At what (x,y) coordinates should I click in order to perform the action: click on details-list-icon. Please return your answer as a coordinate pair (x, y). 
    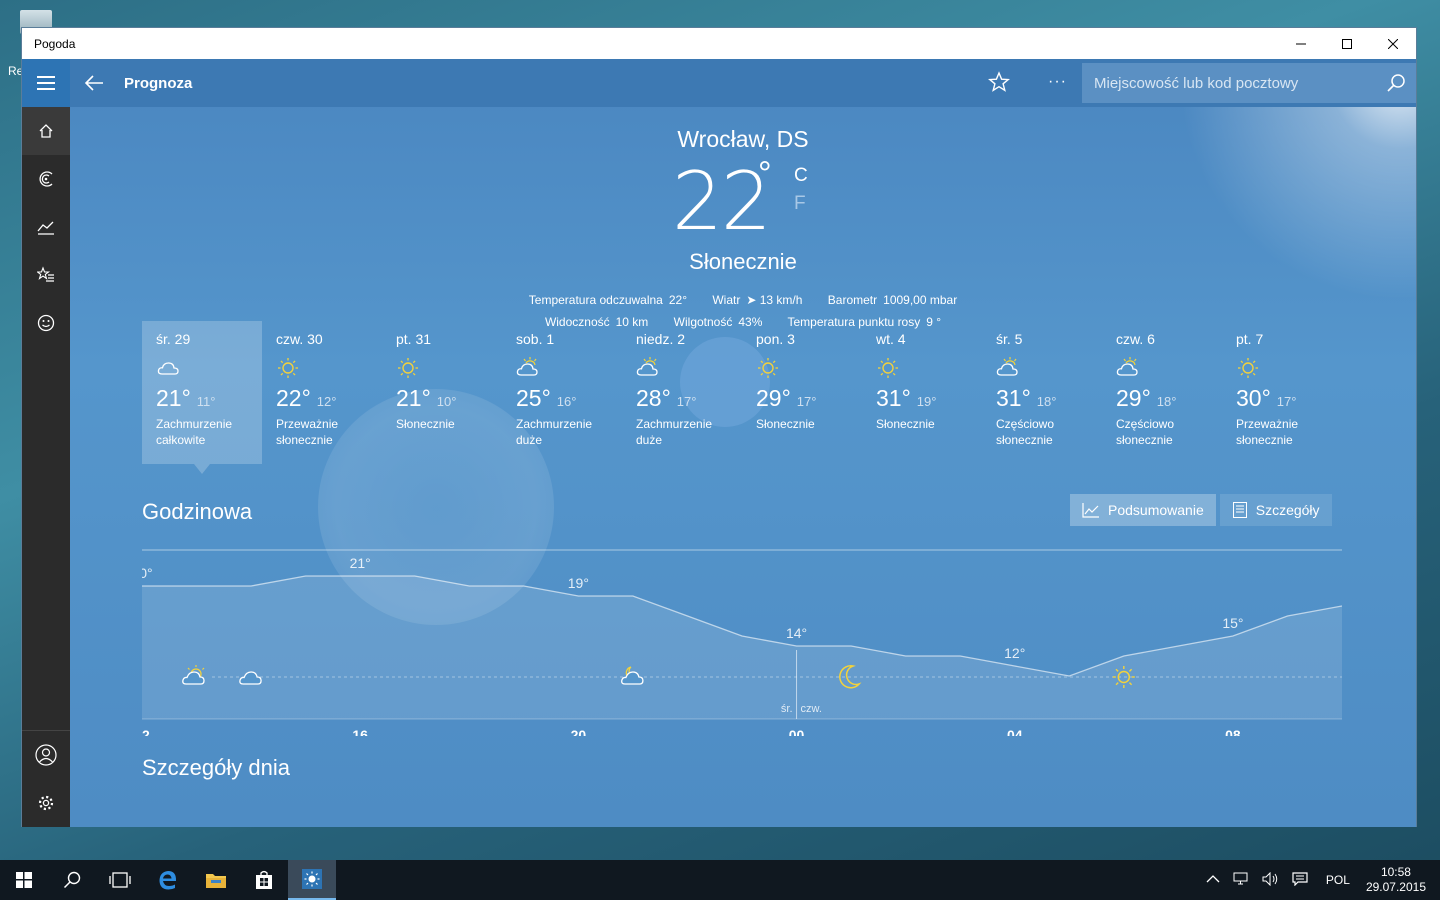
    Looking at the image, I should click on (1239, 510).